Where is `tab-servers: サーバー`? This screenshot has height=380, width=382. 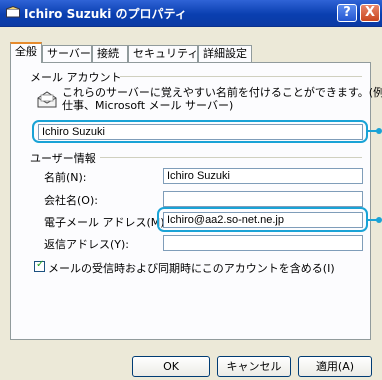 tab-servers: サーバー is located at coordinates (67, 53).